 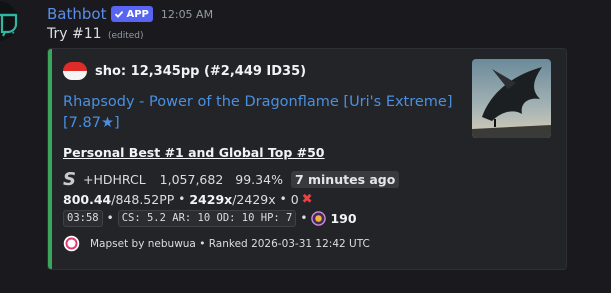 I want to click on score-row: S +HDHRCL 1,057,682 99.34% 7 minutes ago, so click(x=231, y=179).